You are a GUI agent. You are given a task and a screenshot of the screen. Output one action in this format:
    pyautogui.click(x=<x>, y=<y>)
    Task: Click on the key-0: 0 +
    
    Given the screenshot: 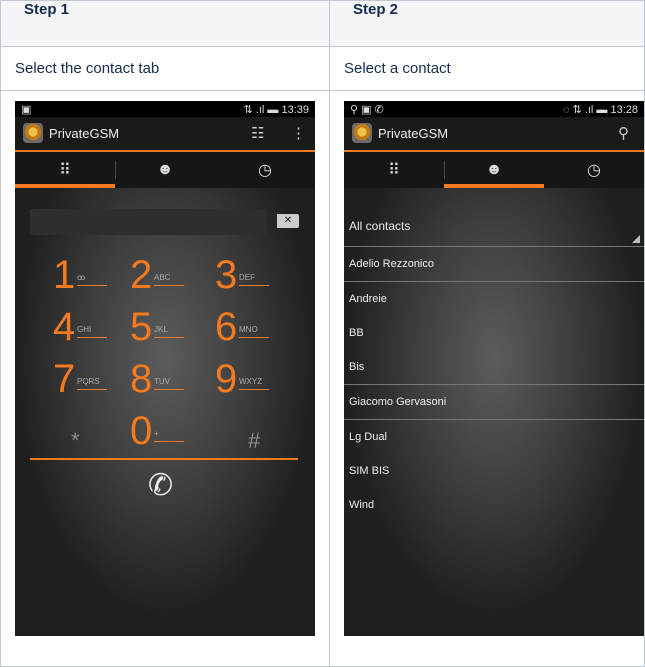 What is the action you would take?
    pyautogui.click(x=170, y=434)
    